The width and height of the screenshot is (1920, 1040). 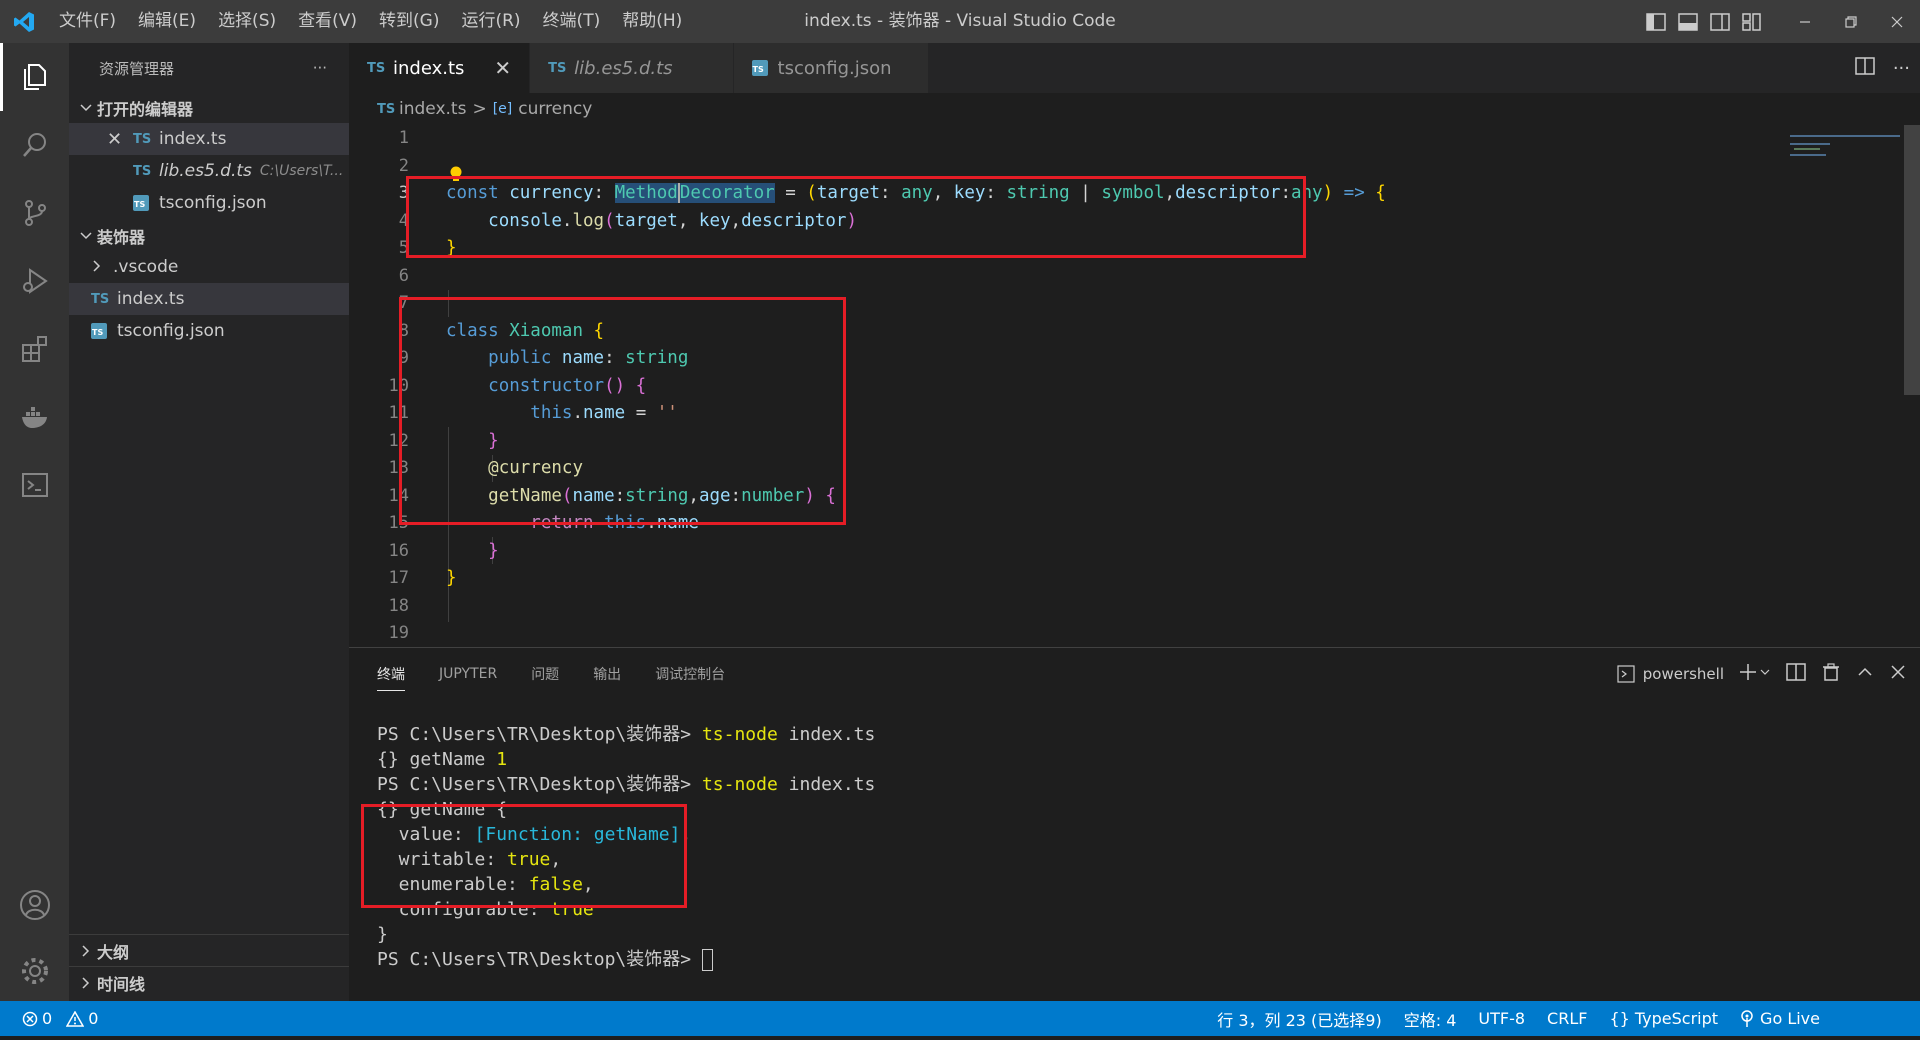 I want to click on extensions-icon, so click(x=34, y=349).